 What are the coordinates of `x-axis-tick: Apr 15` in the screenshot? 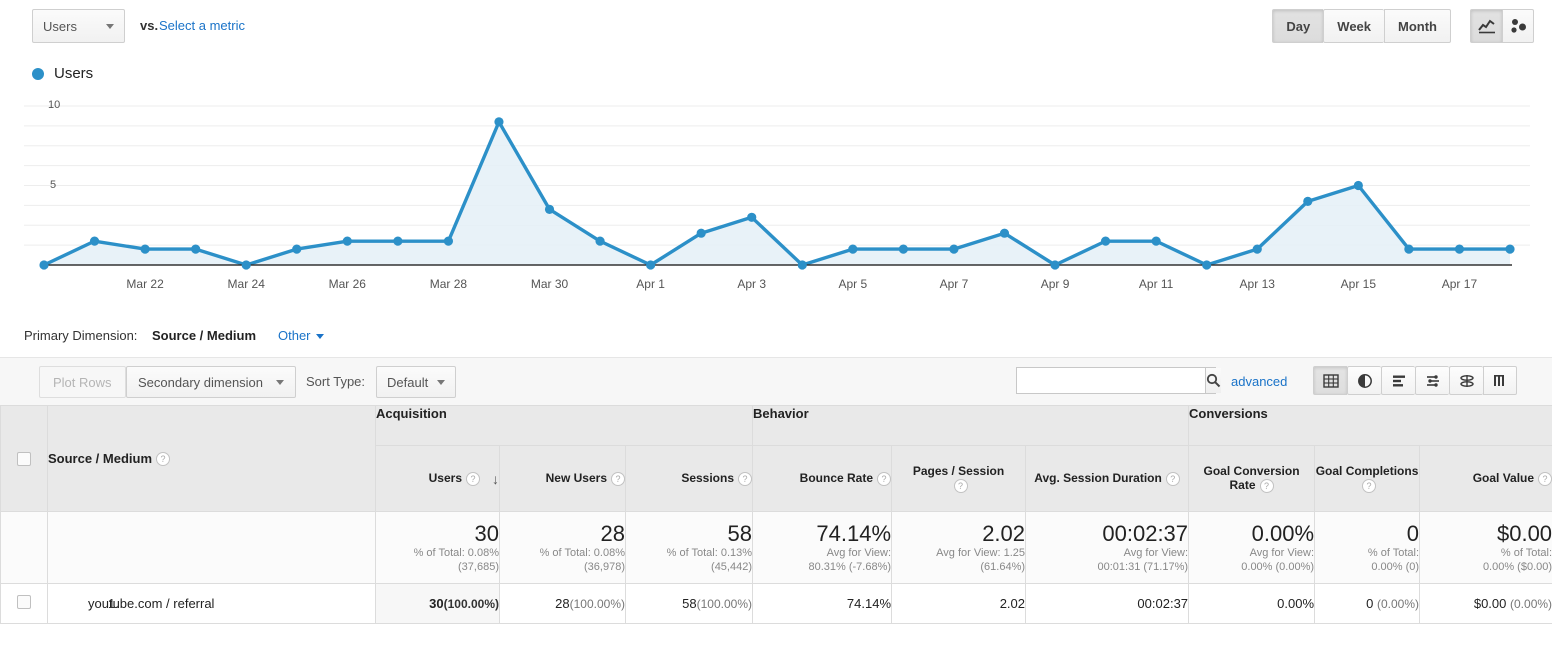 It's located at (1358, 284).